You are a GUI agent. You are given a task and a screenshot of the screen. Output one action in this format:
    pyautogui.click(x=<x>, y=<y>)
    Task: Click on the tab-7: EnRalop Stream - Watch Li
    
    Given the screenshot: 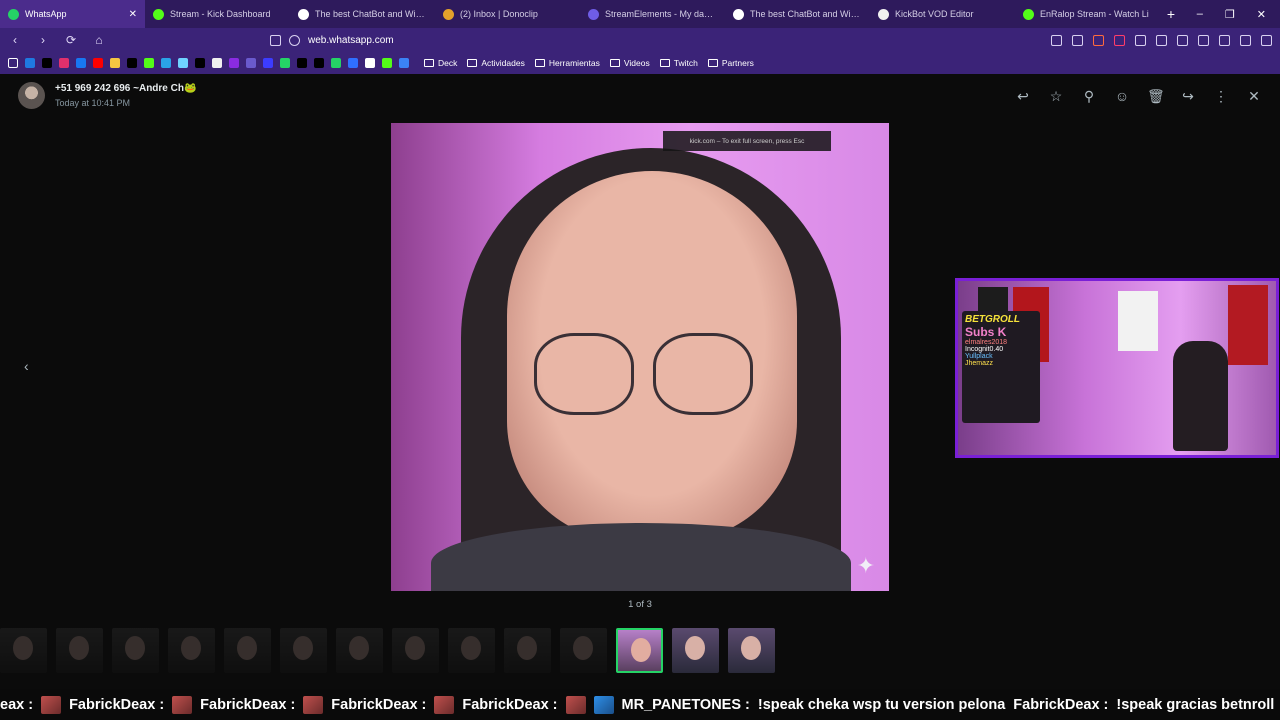 What is the action you would take?
    pyautogui.click(x=1087, y=14)
    